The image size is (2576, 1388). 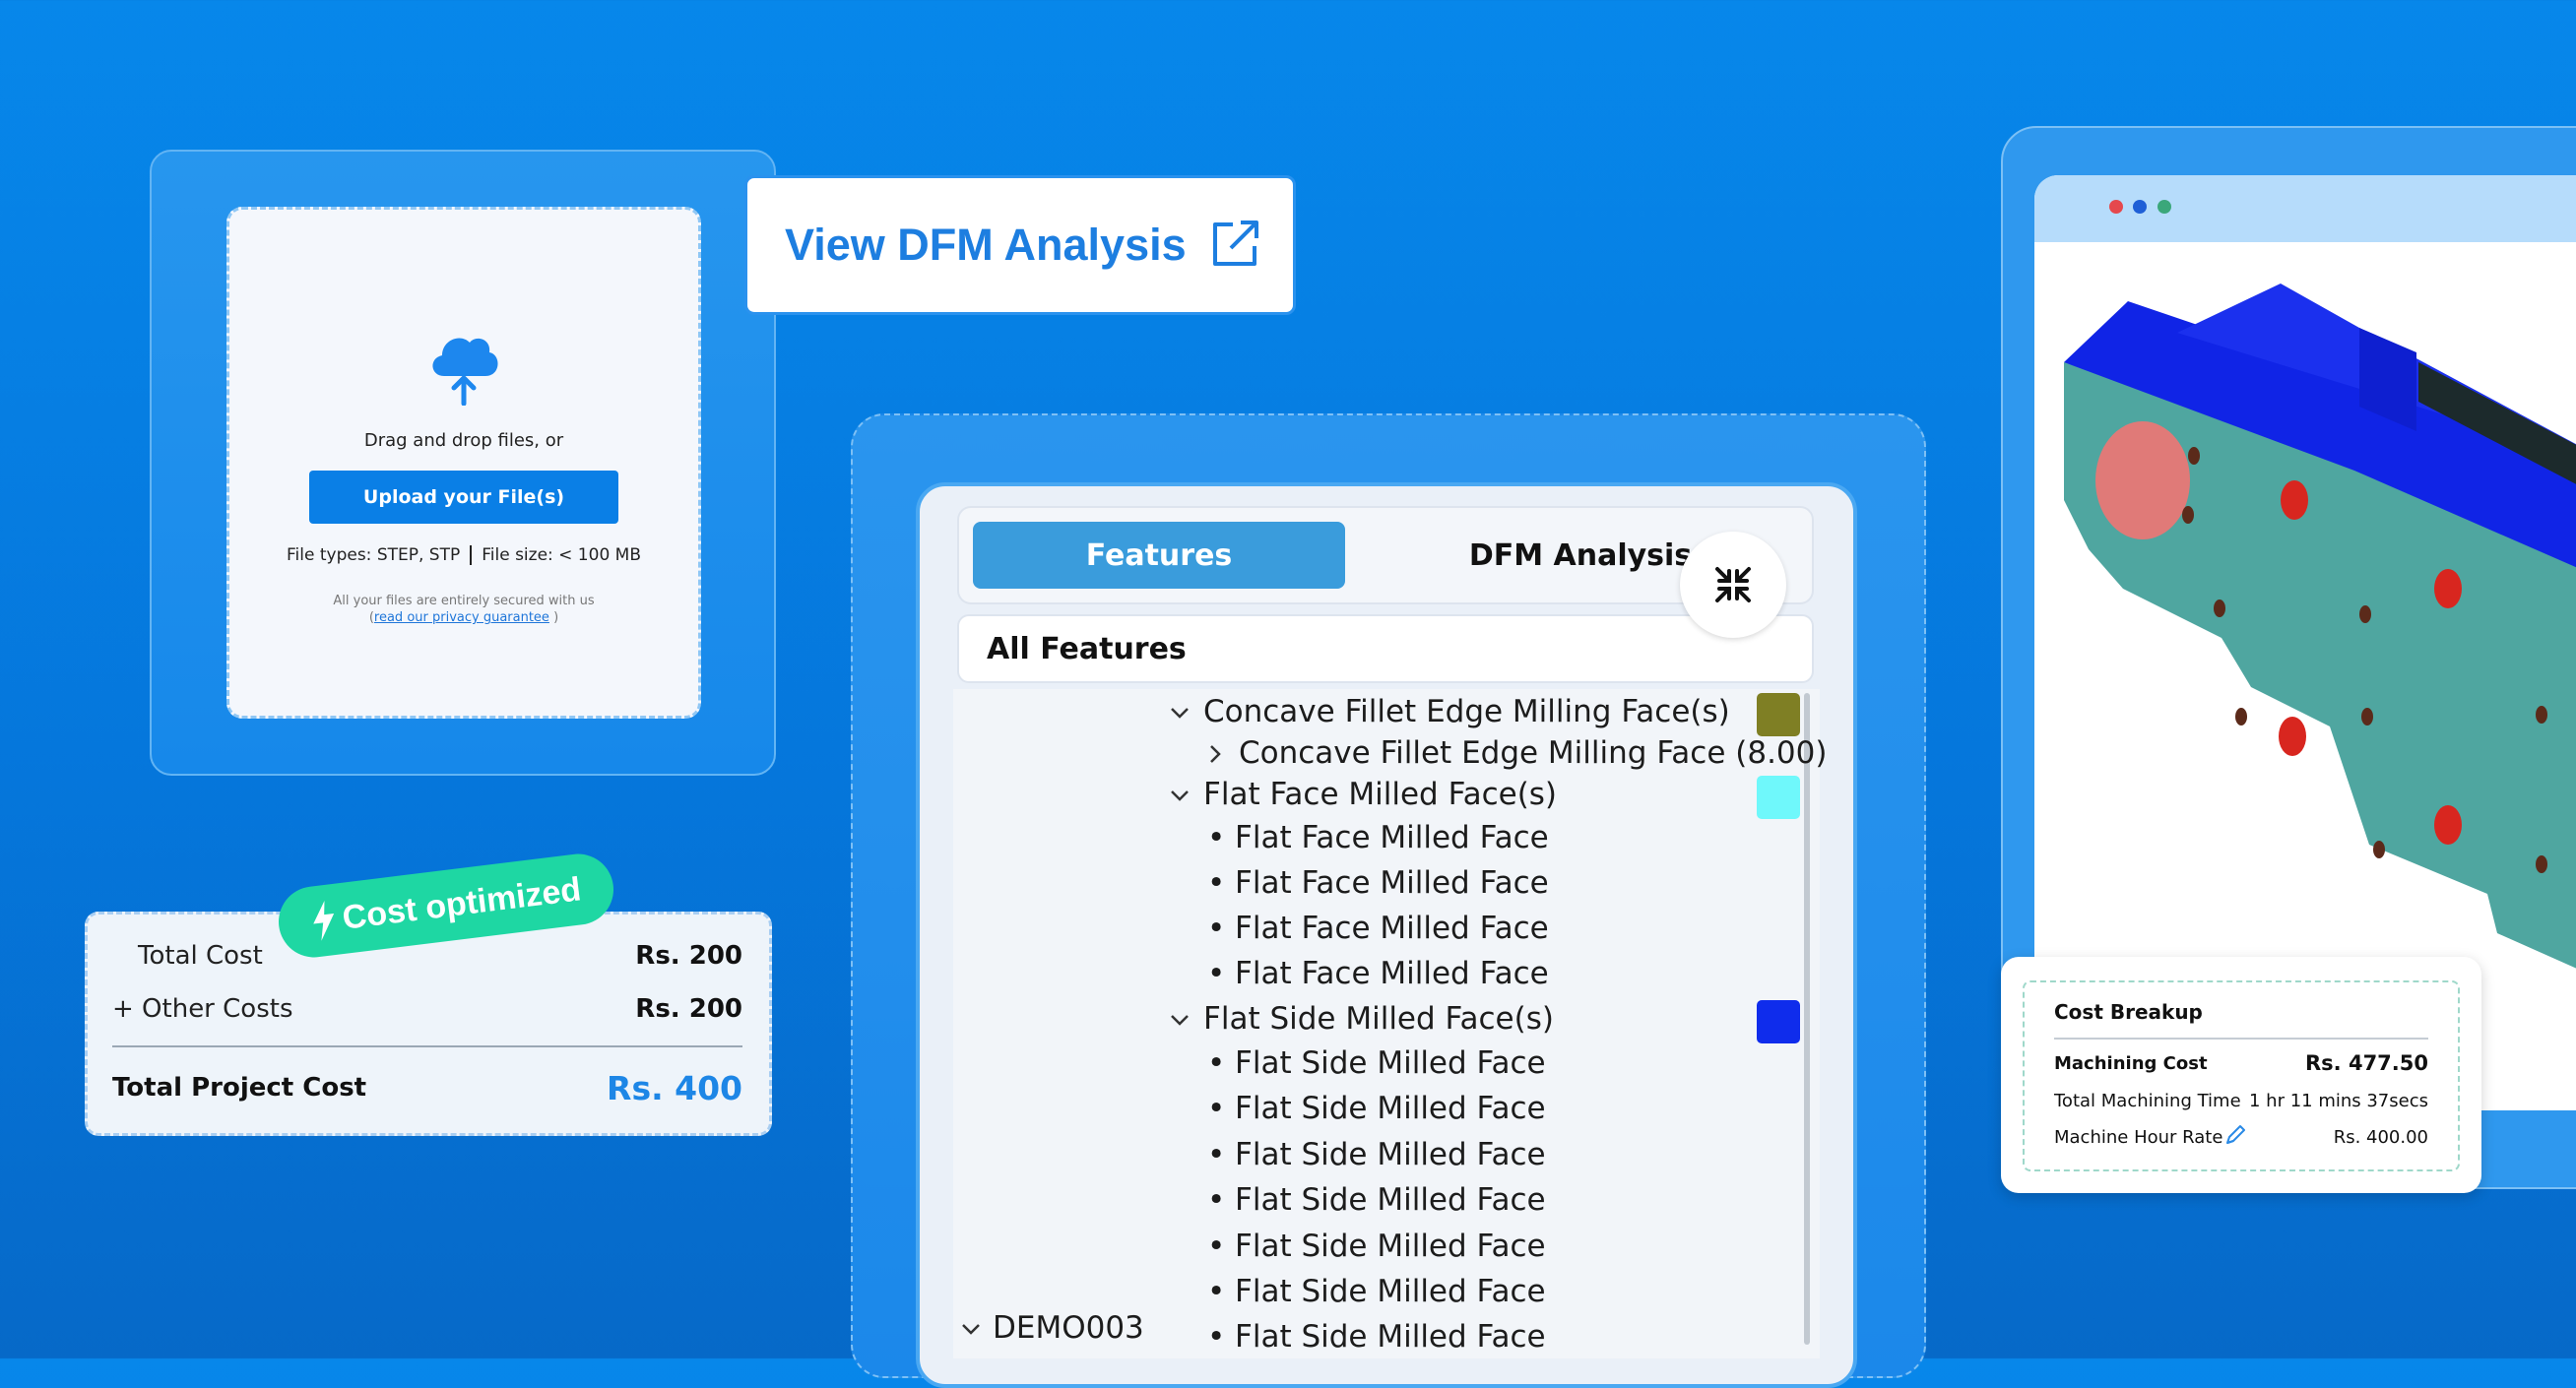 I want to click on feature-group-flat-face: Flat Face Milled Face(s), so click(x=1380, y=794).